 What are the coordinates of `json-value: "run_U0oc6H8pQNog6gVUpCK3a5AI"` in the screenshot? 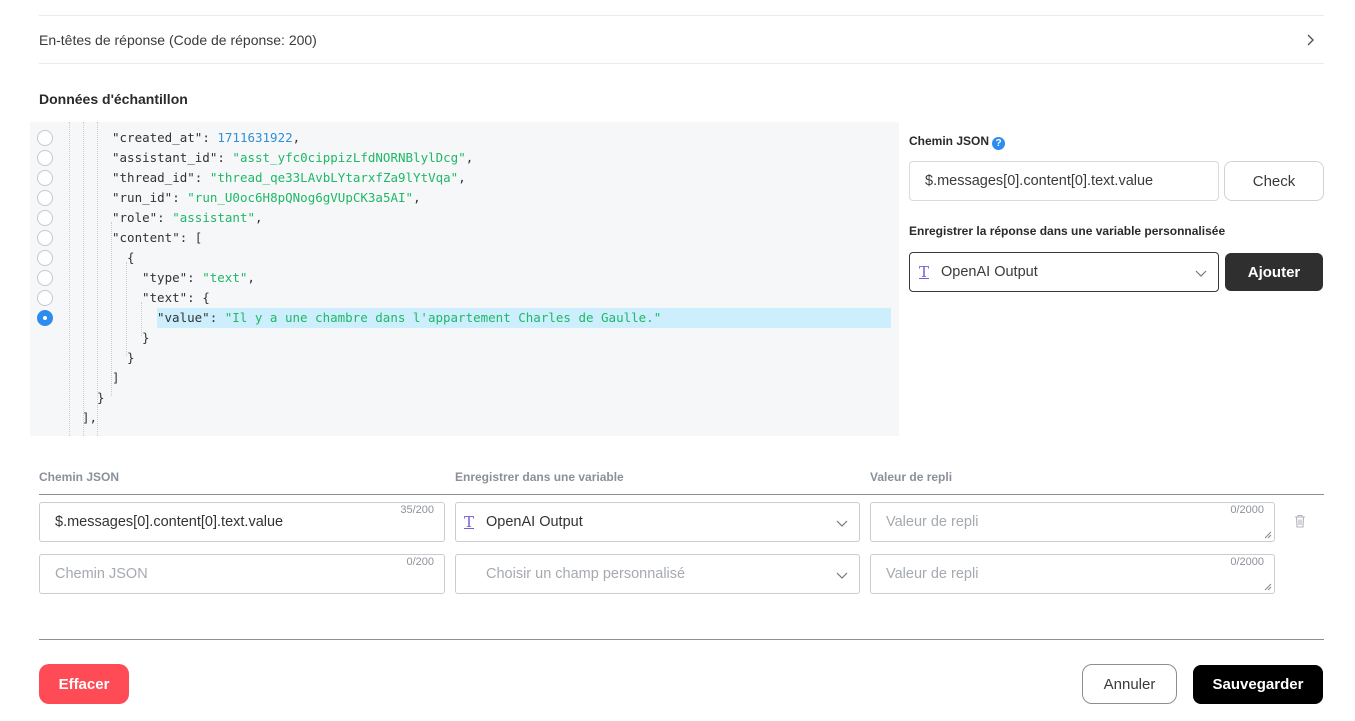 It's located at (300, 197).